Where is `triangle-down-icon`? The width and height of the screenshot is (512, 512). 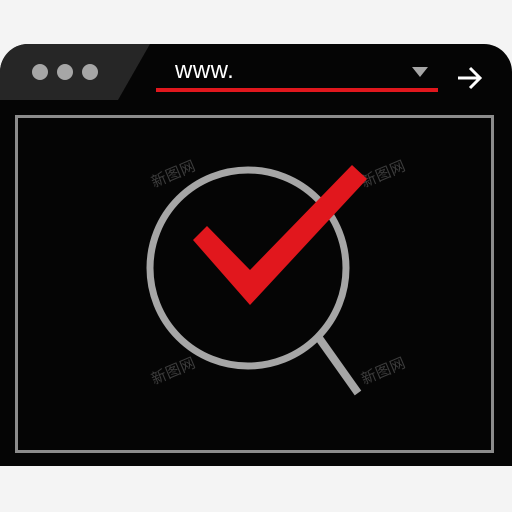 triangle-down-icon is located at coordinates (420, 72).